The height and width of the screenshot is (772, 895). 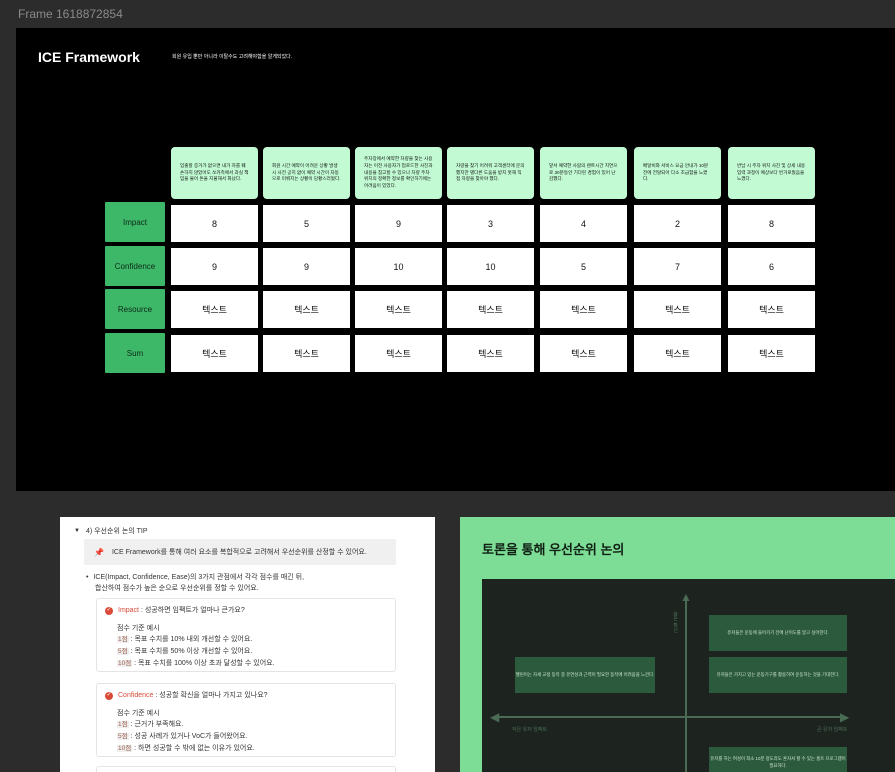 What do you see at coordinates (77, 531) in the screenshot?
I see `triangle-down-icon: ▼` at bounding box center [77, 531].